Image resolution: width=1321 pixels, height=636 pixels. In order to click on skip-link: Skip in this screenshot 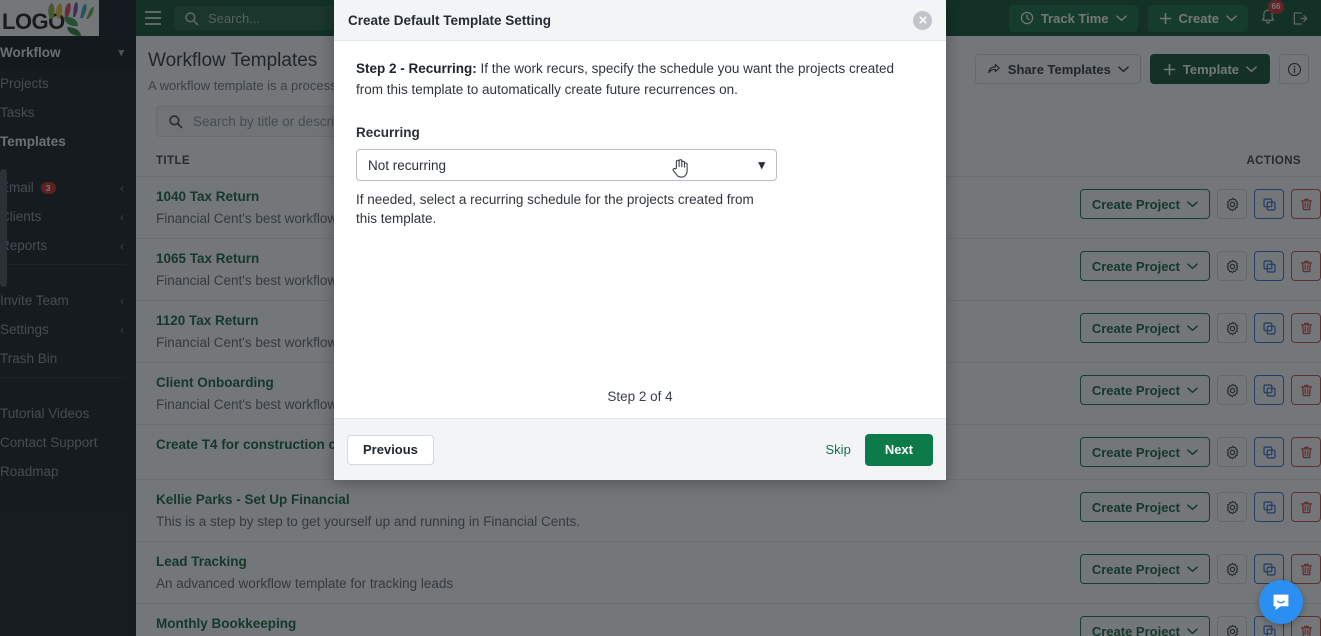, I will do `click(838, 449)`.